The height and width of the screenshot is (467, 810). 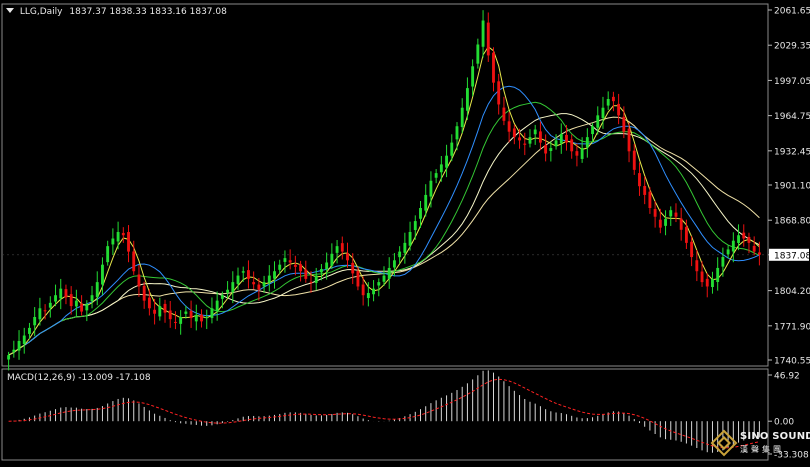 What do you see at coordinates (792, 12) in the screenshot?
I see `price-tick-label: 2061.65` at bounding box center [792, 12].